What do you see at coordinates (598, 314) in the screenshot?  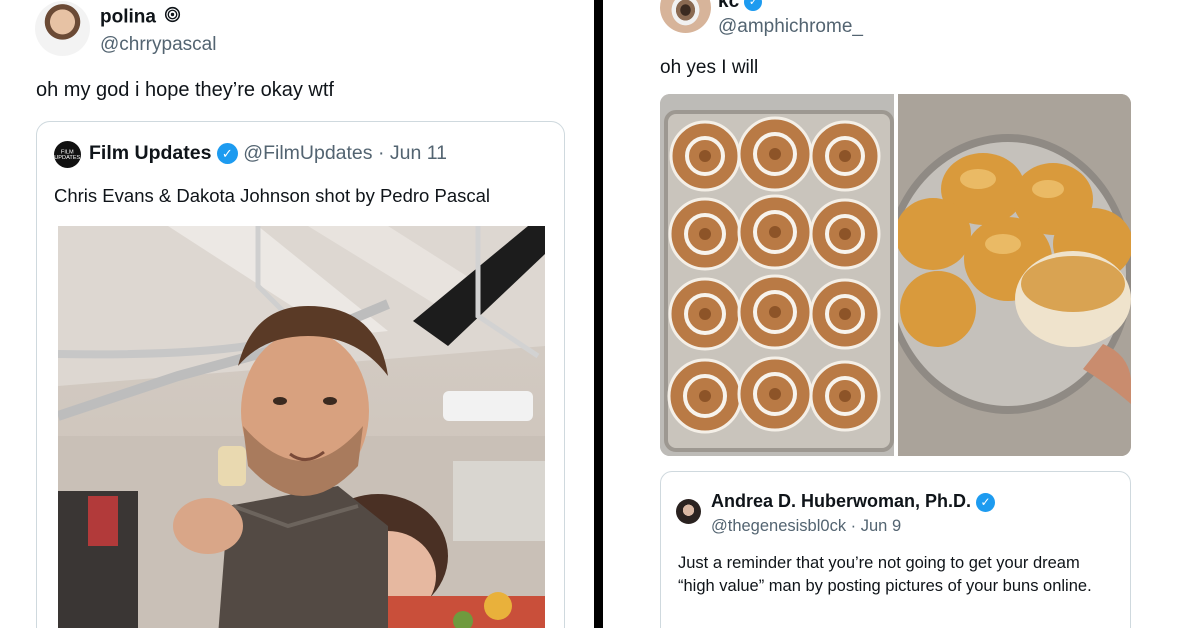 I see `panel-divider` at bounding box center [598, 314].